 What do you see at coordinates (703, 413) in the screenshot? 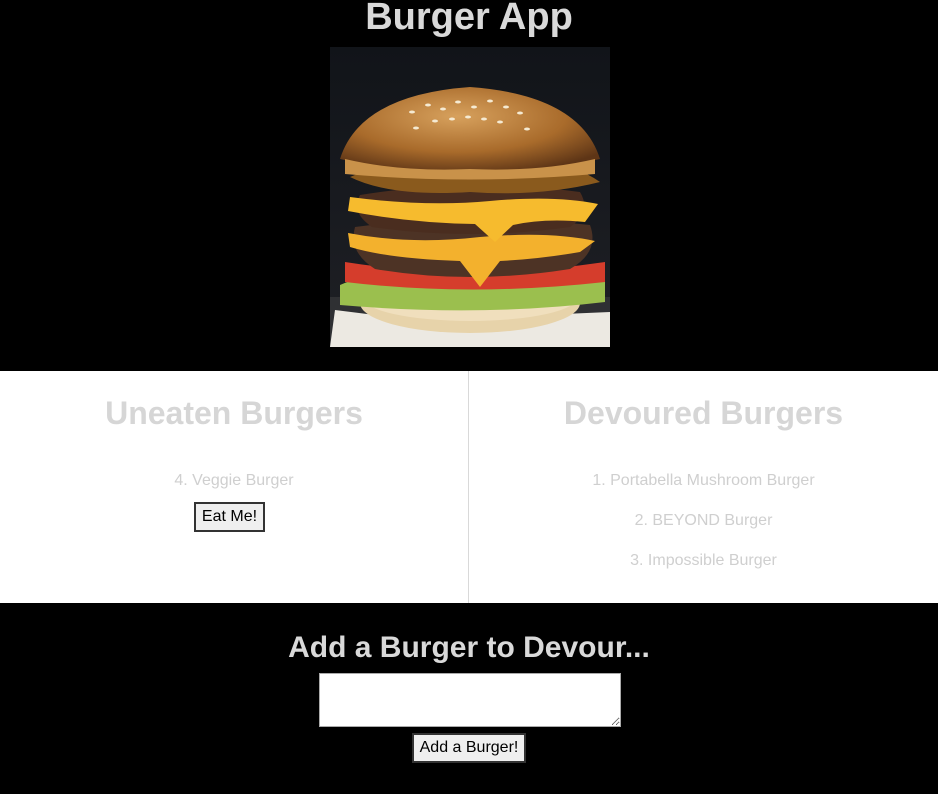
I see `devoured-heading: Devoured Burgers` at bounding box center [703, 413].